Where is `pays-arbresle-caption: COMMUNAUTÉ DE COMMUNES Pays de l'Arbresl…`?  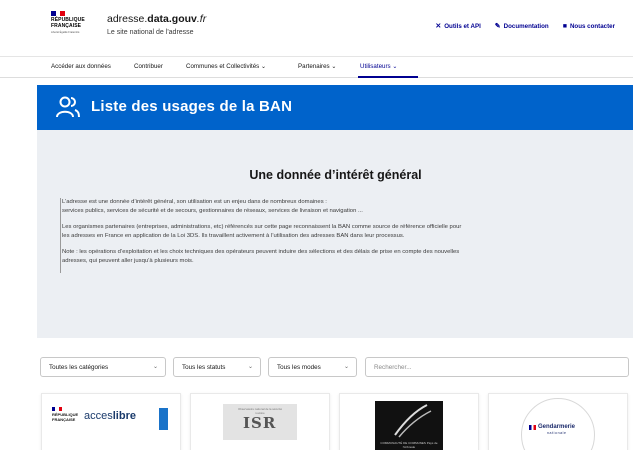 pays-arbresle-caption: COMMUNAUTÉ DE COMMUNES Pays de l'Arbresl… is located at coordinates (409, 445).